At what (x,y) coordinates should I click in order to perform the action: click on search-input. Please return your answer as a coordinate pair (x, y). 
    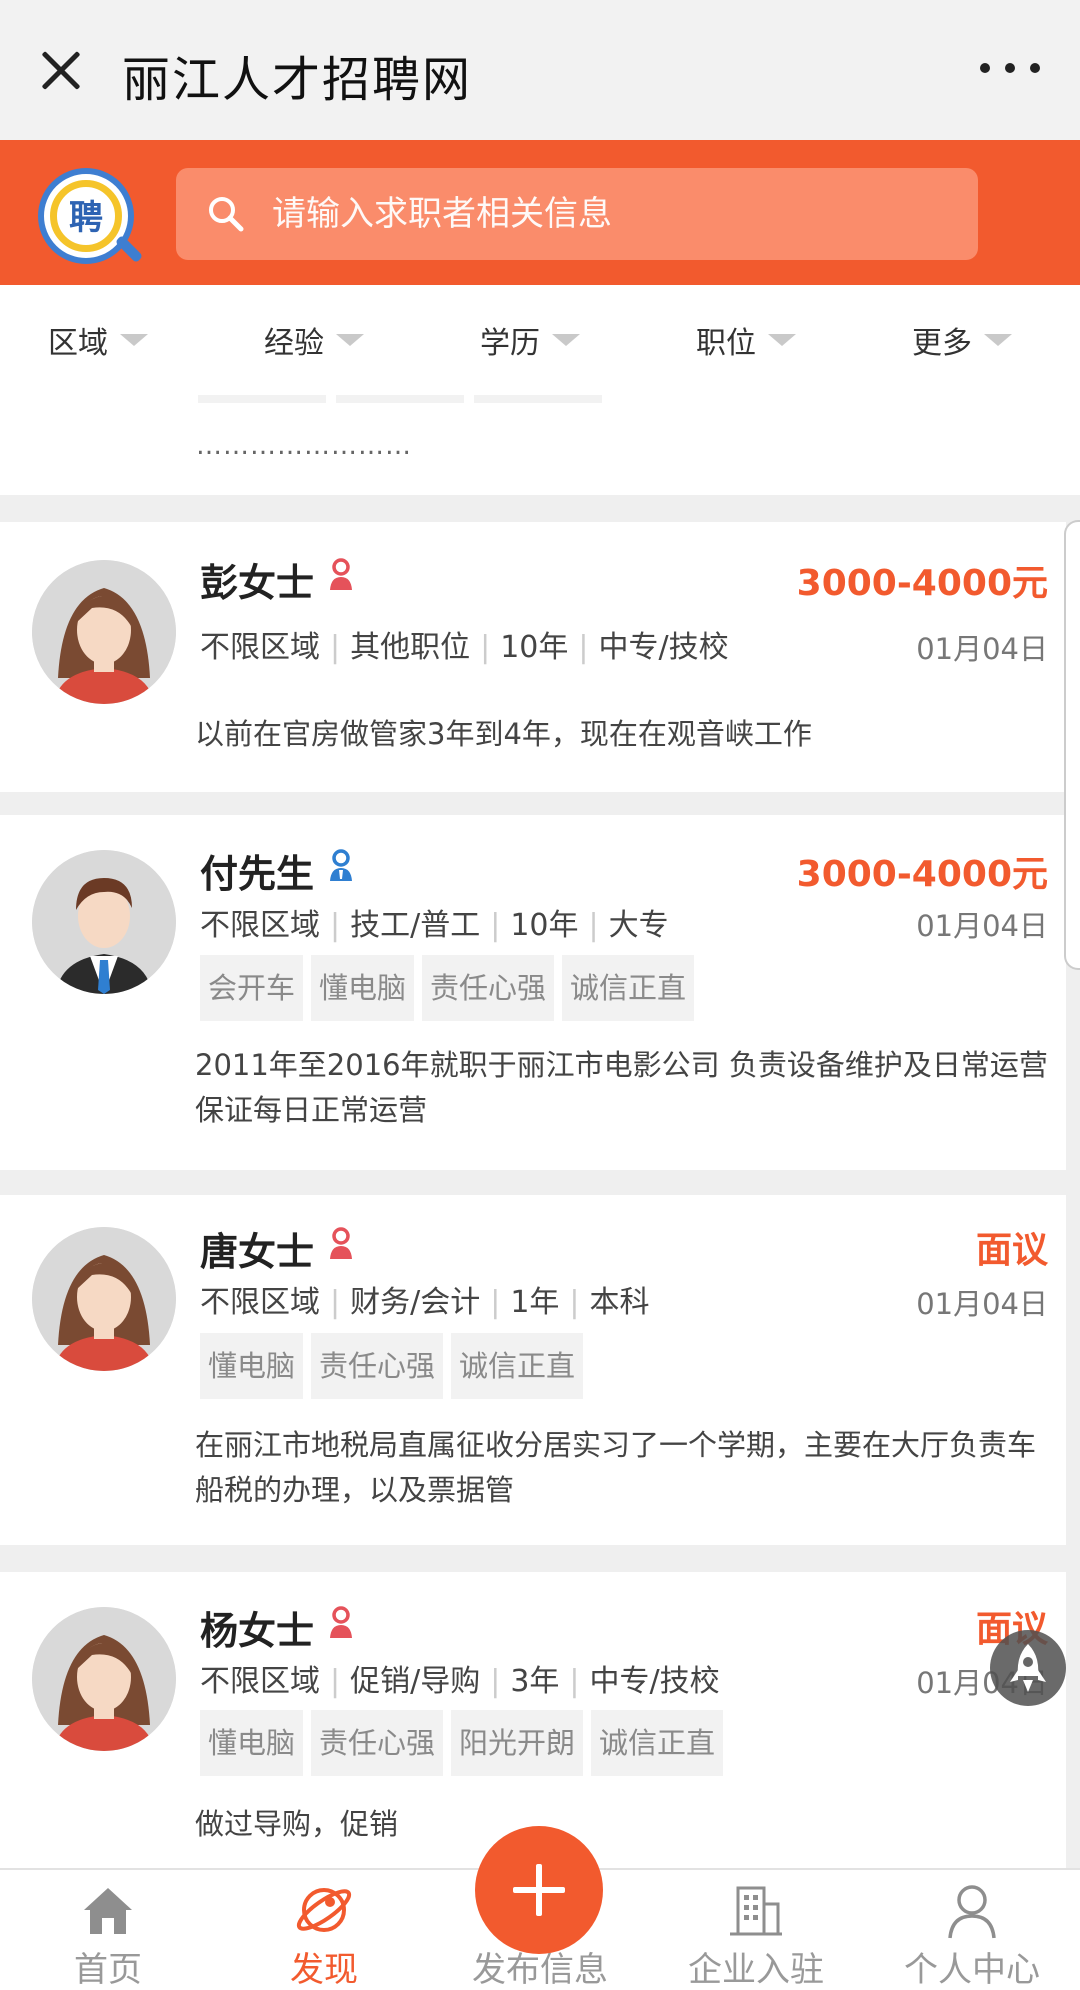
    Looking at the image, I should click on (612, 214).